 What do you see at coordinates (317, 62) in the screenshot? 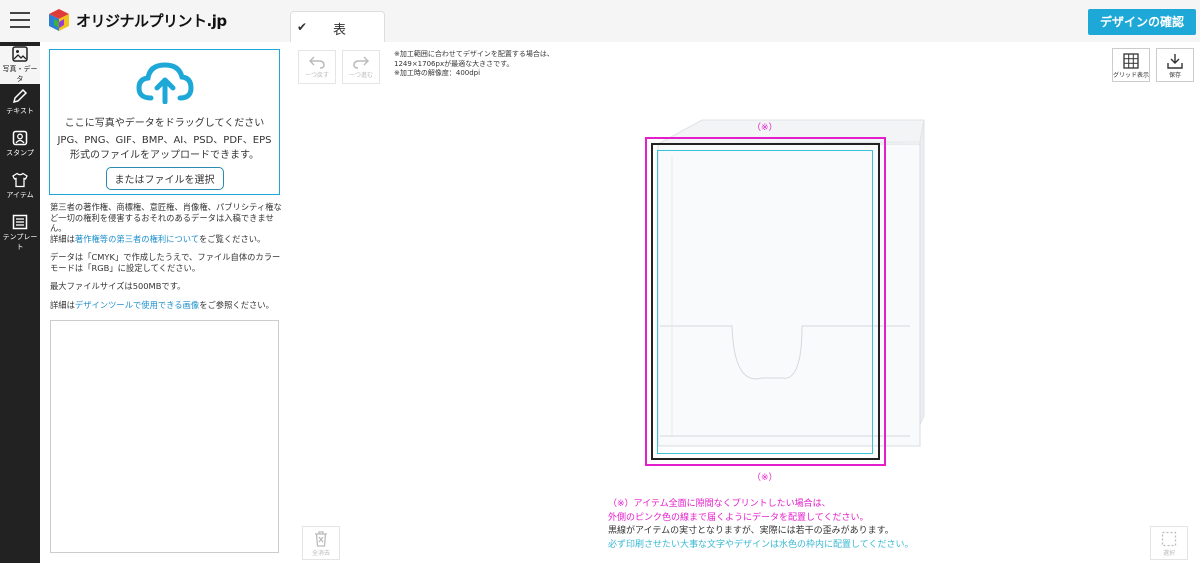
I see `undo-icon` at bounding box center [317, 62].